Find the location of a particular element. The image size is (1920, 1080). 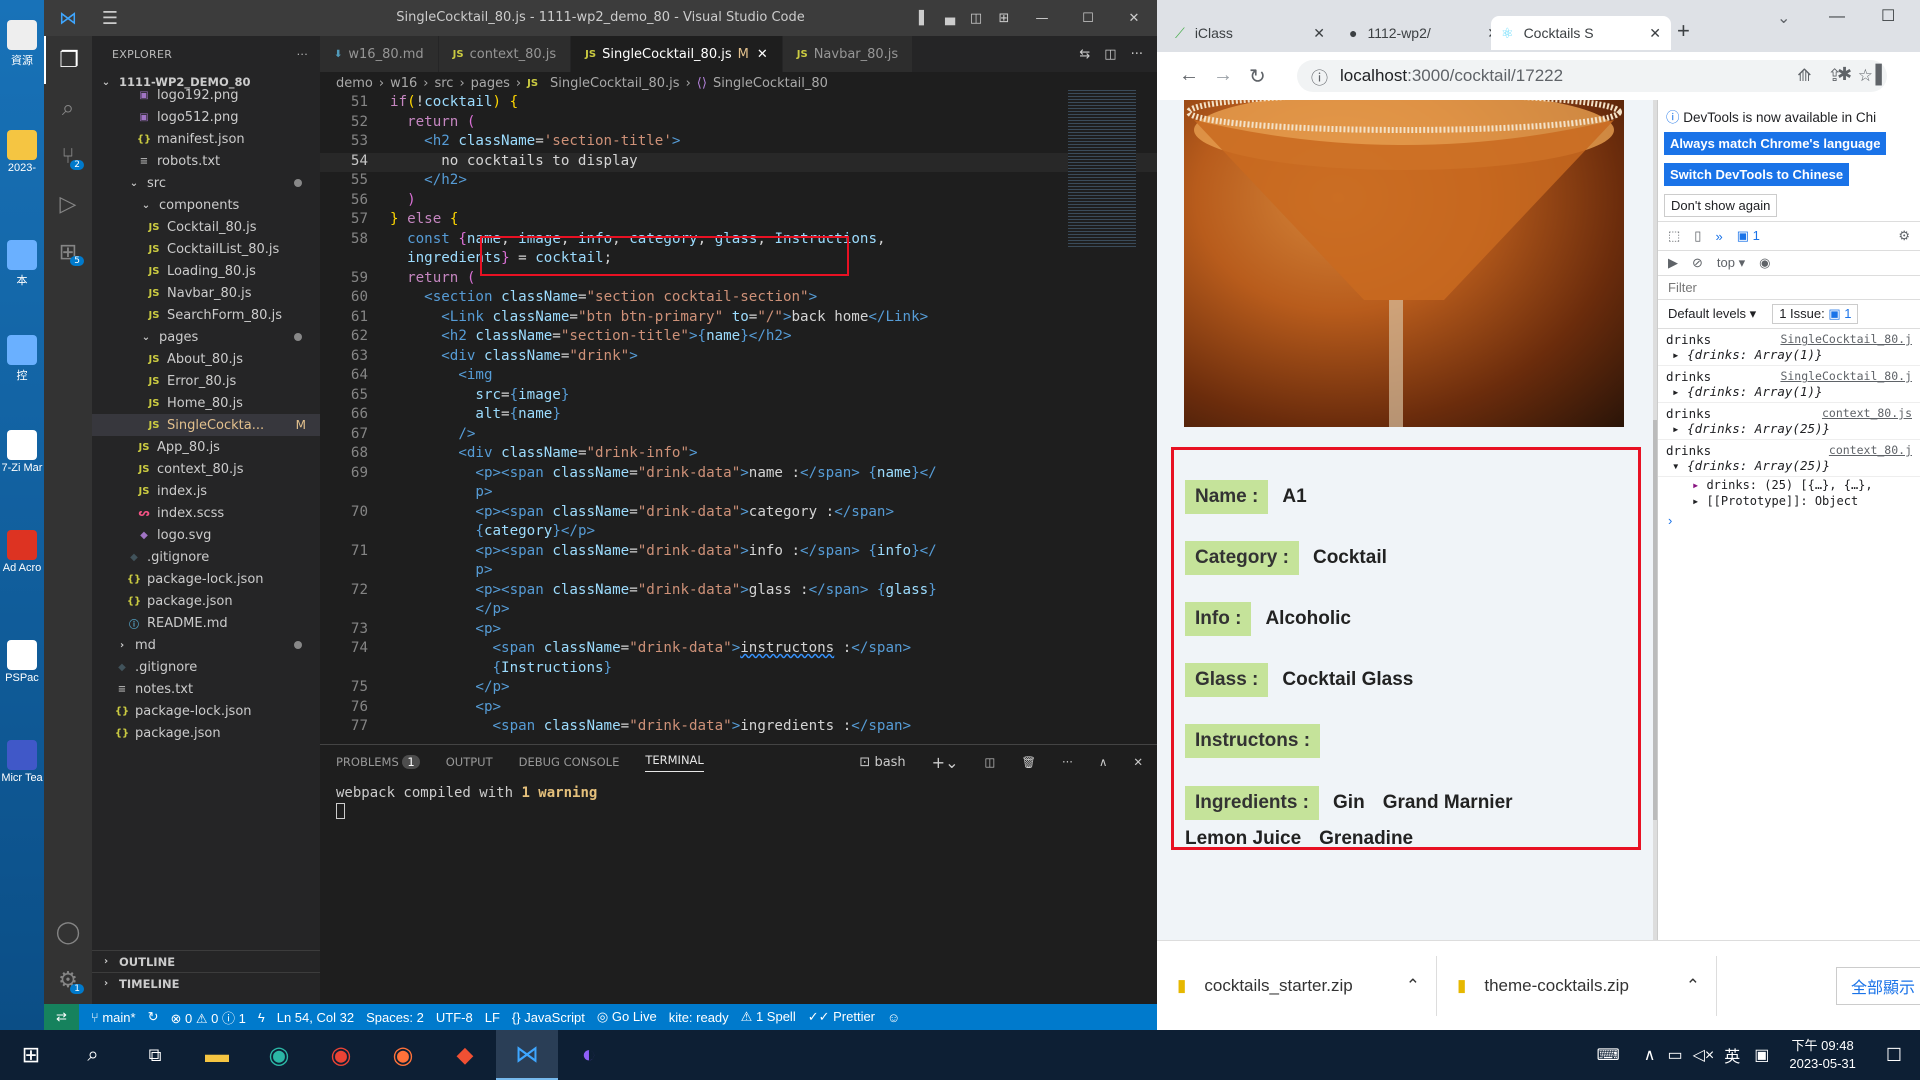

tree-item: JS SingleCockta... M is located at coordinates (206, 425).